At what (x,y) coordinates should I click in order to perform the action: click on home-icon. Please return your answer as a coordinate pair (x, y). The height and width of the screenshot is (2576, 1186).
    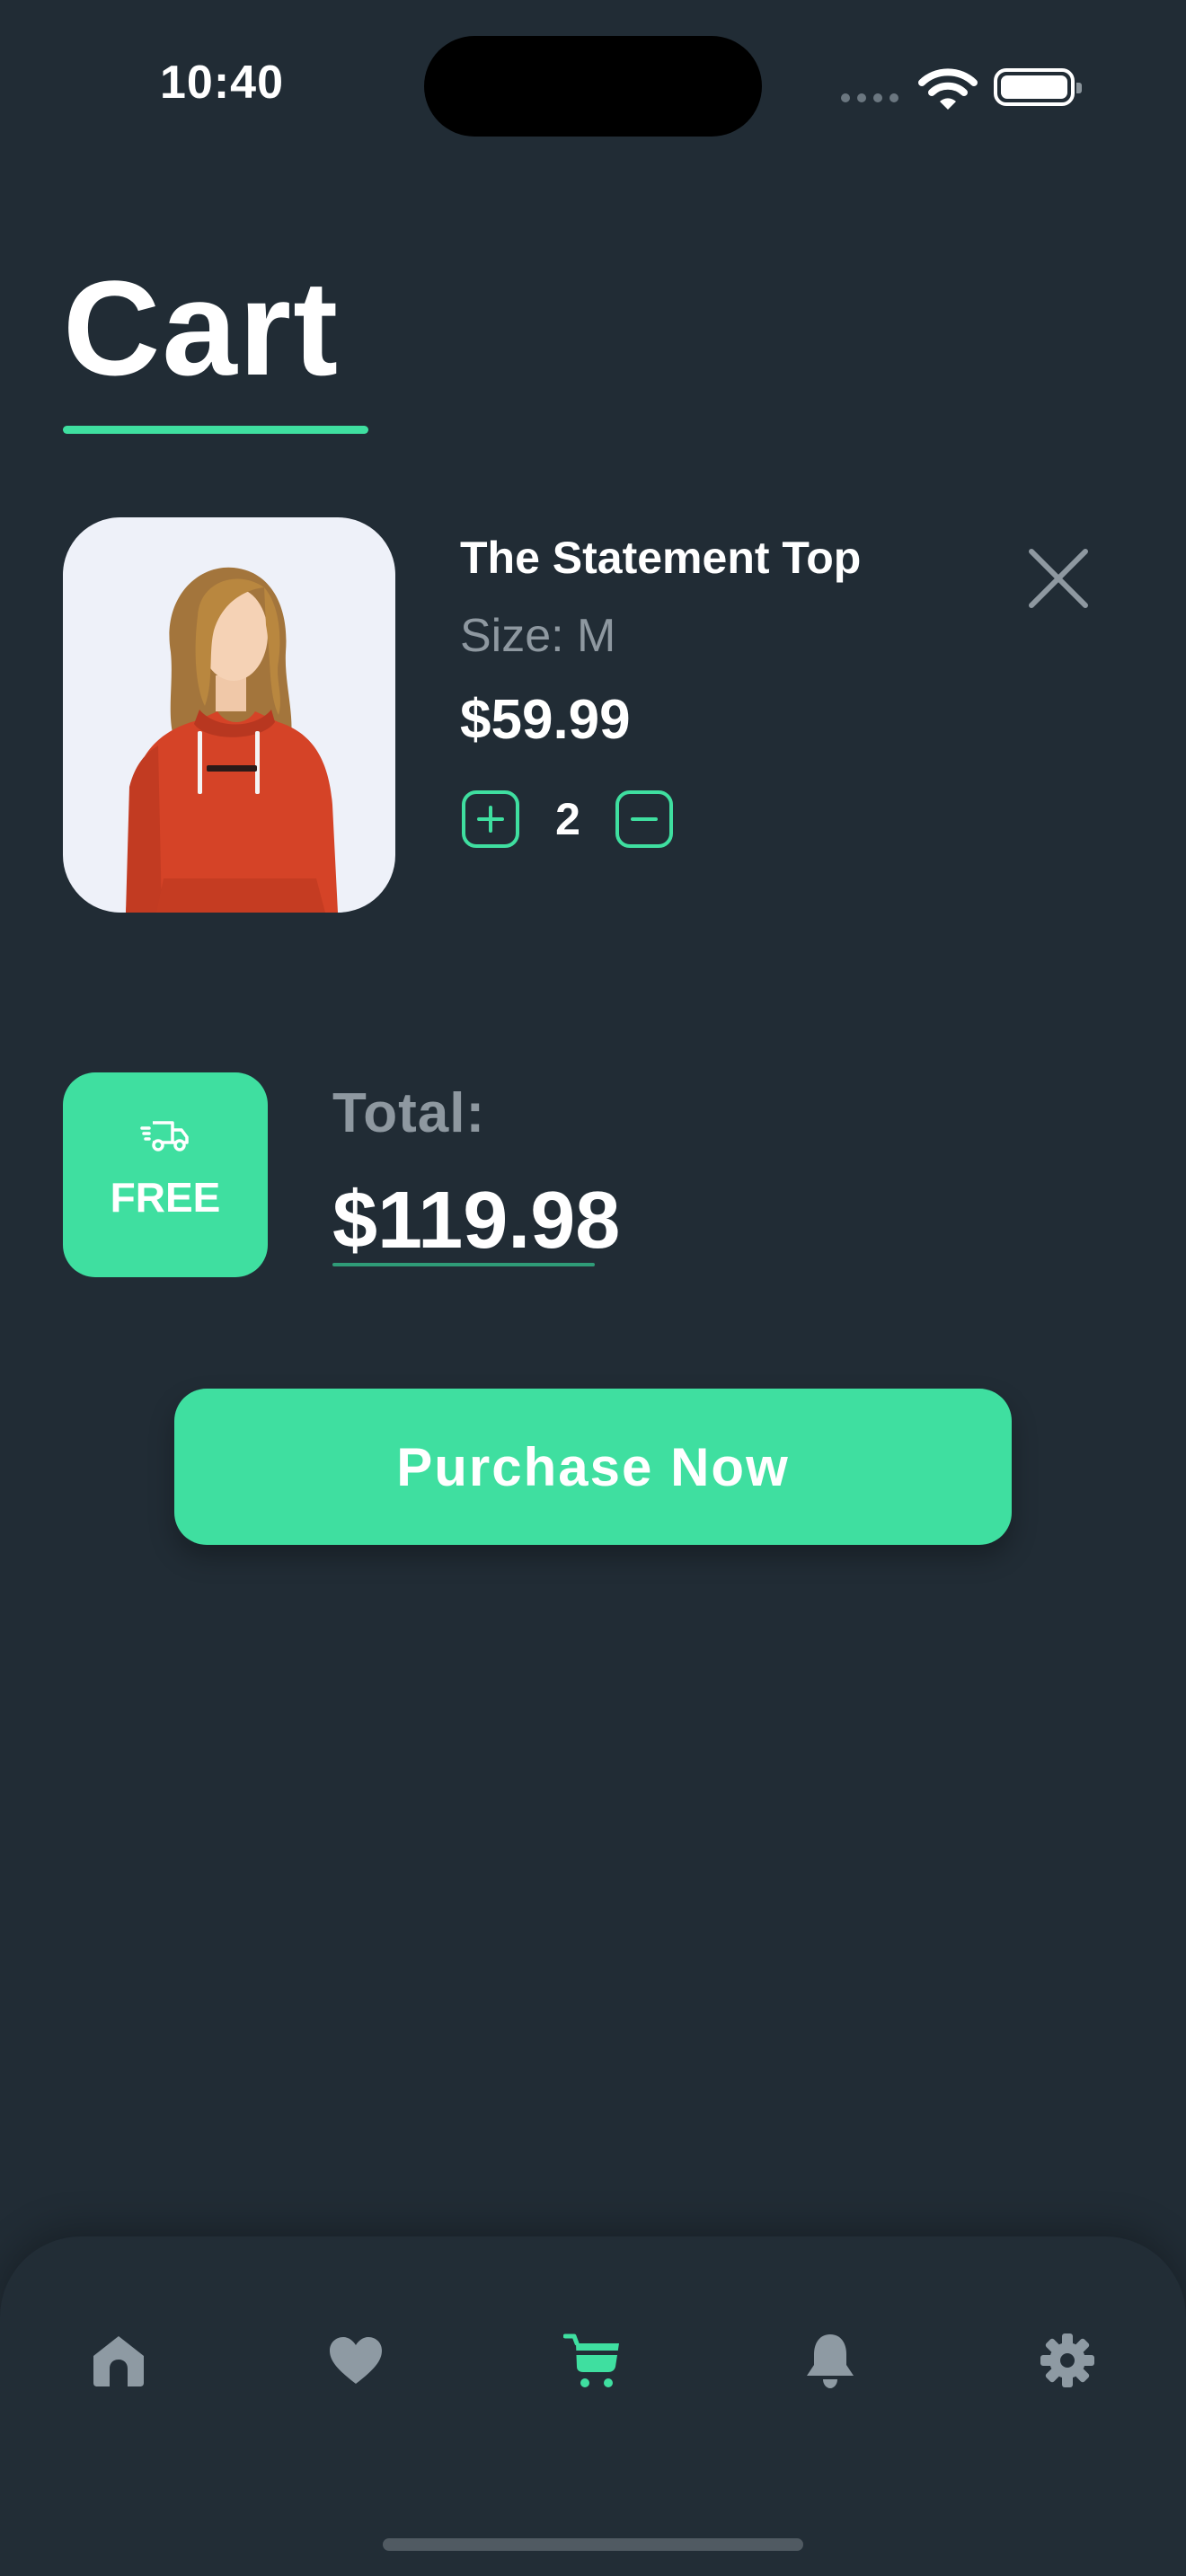
    Looking at the image, I should click on (118, 2361).